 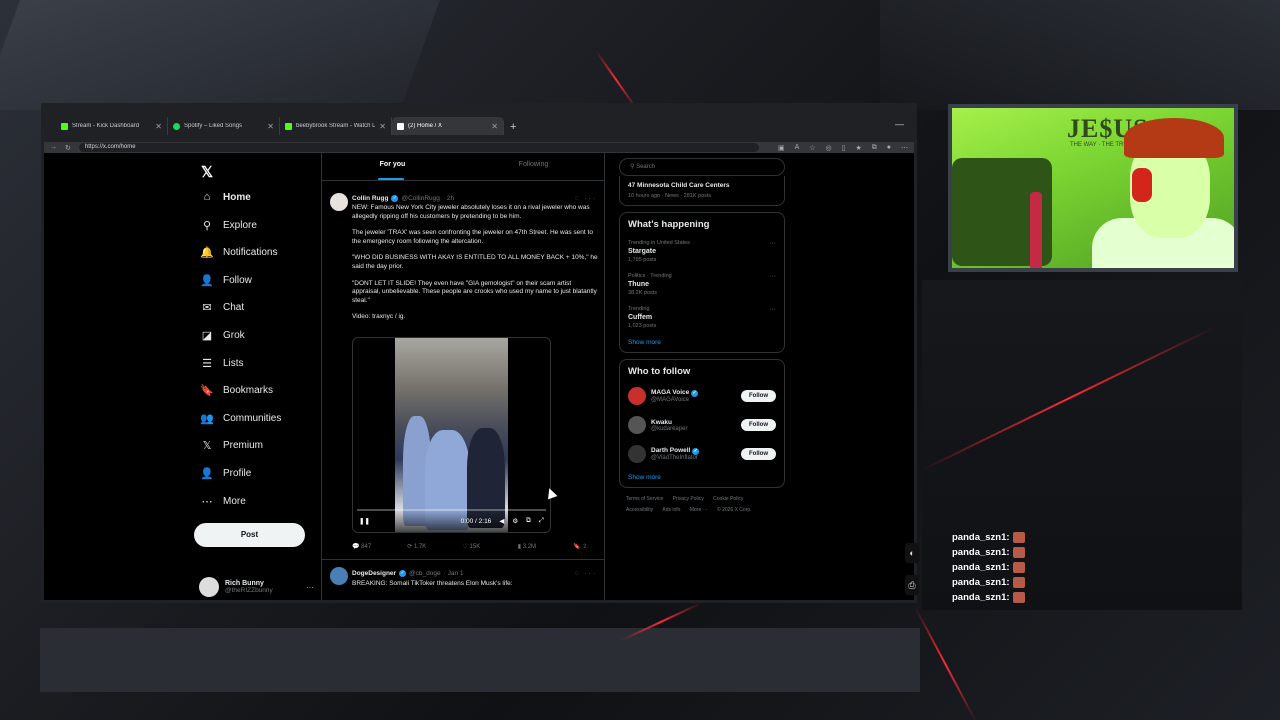 I want to click on tweet-author-handle: @cb_doge, so click(x=425, y=573).